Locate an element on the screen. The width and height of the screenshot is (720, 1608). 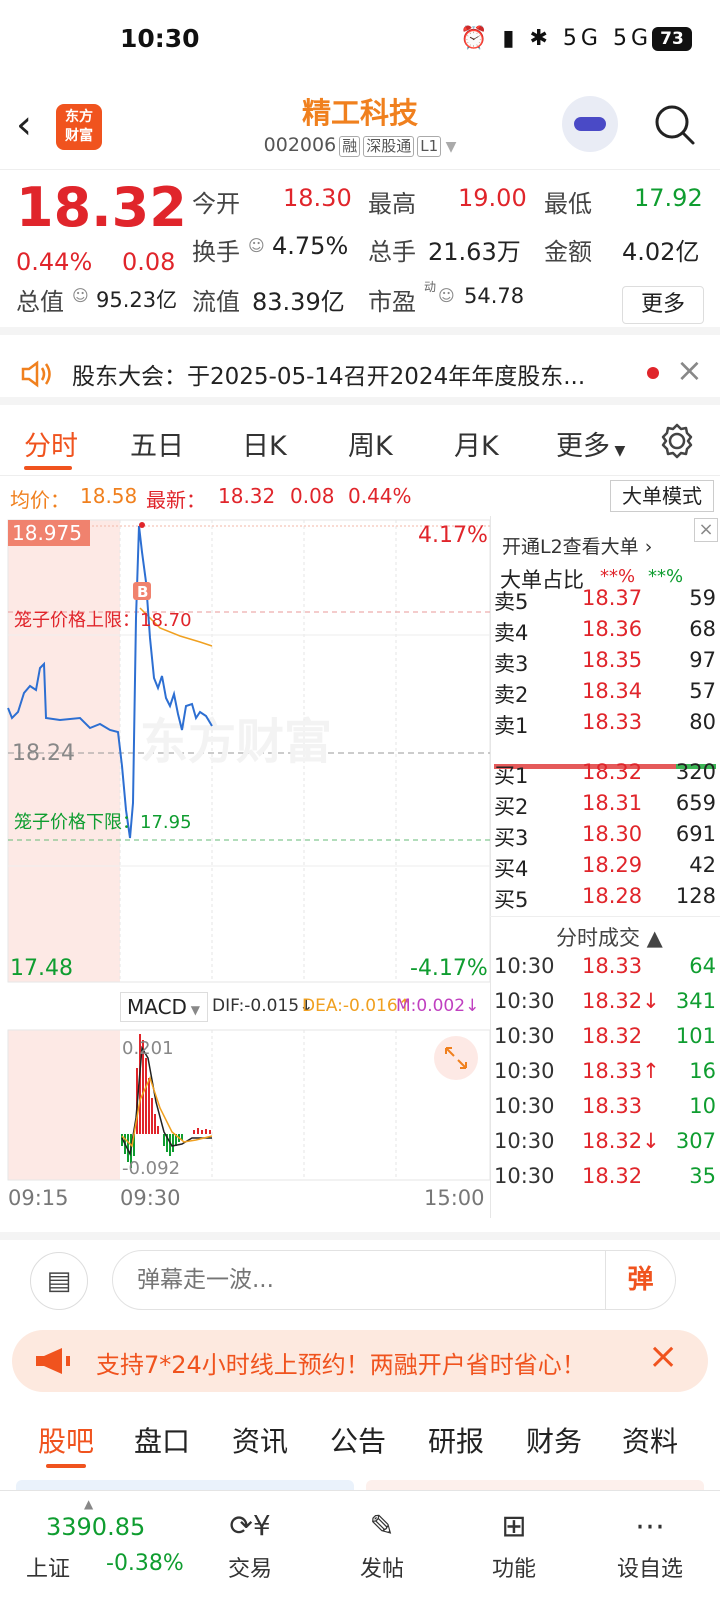
macd-selector: MACD ▼ is located at coordinates (164, 1007).